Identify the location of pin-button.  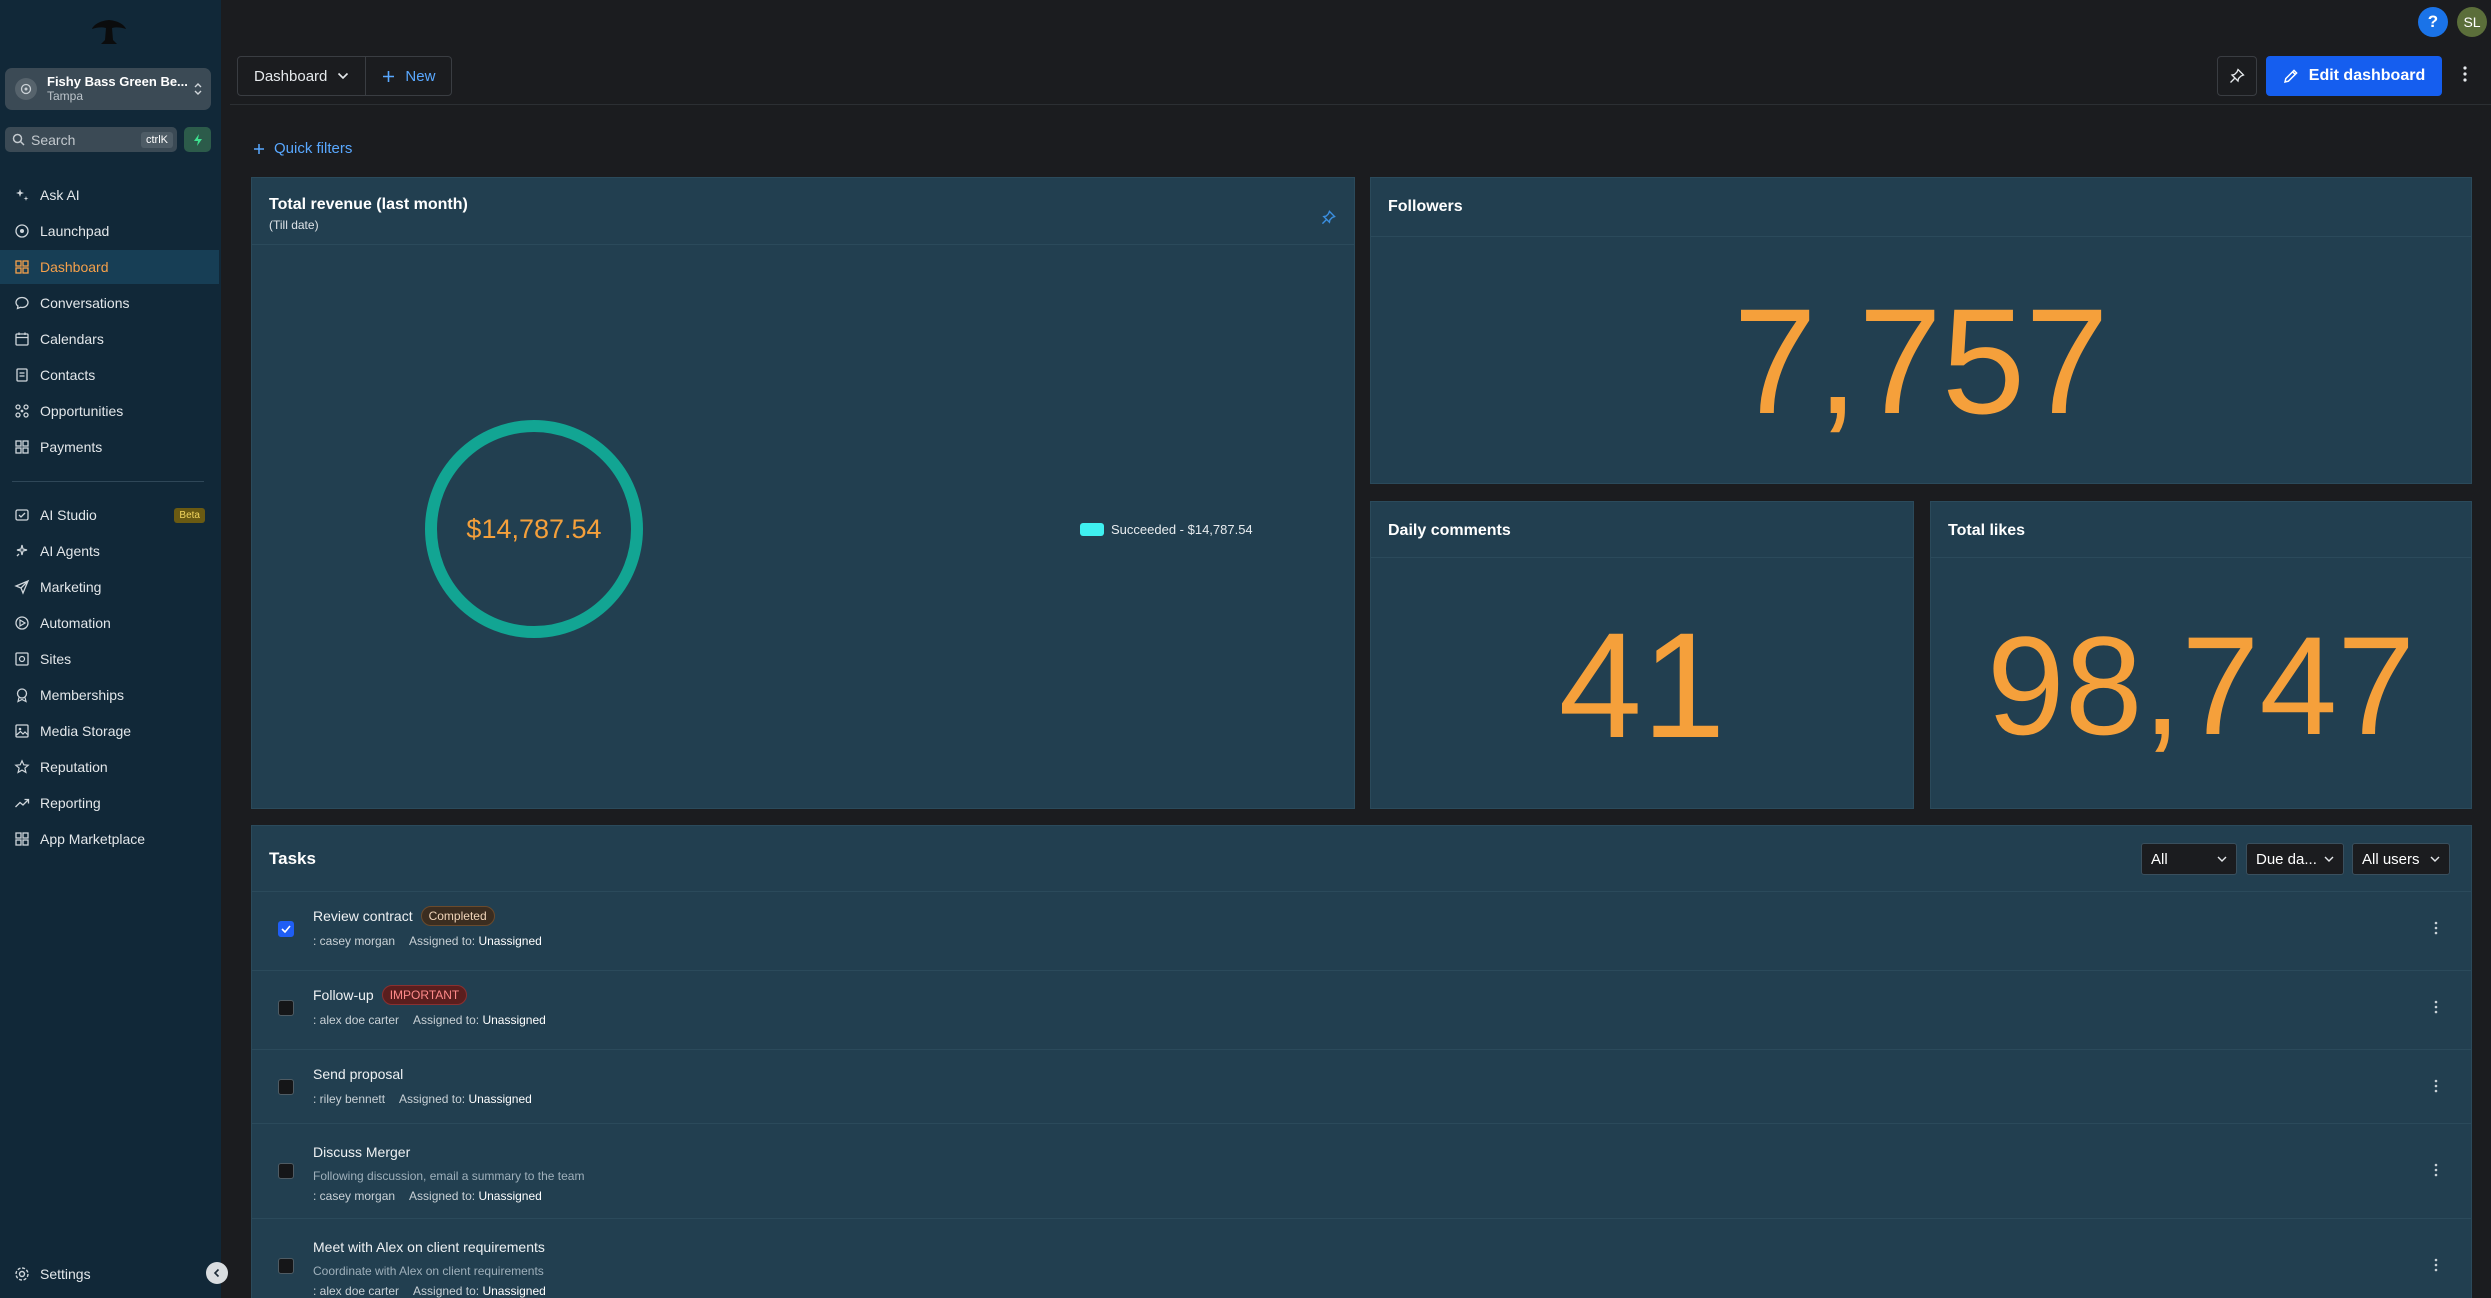
(2237, 76).